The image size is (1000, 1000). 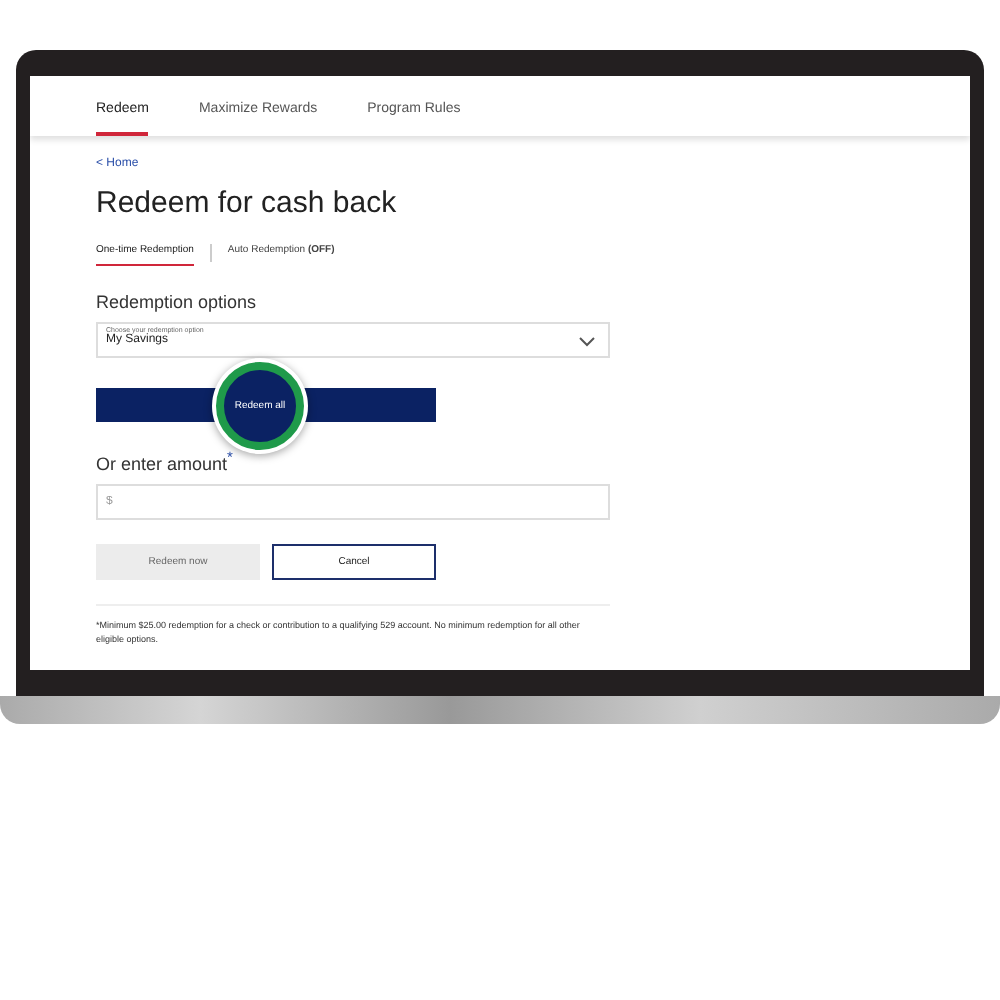 What do you see at coordinates (177, 302) in the screenshot?
I see `section-title: Redemption options` at bounding box center [177, 302].